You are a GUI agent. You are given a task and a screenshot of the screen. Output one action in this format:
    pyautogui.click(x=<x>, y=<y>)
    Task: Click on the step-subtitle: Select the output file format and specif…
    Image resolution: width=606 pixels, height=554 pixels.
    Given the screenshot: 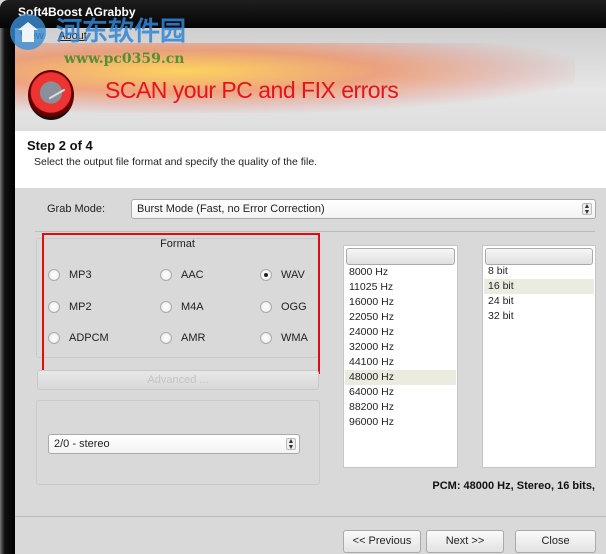 What is the action you would take?
    pyautogui.click(x=176, y=162)
    